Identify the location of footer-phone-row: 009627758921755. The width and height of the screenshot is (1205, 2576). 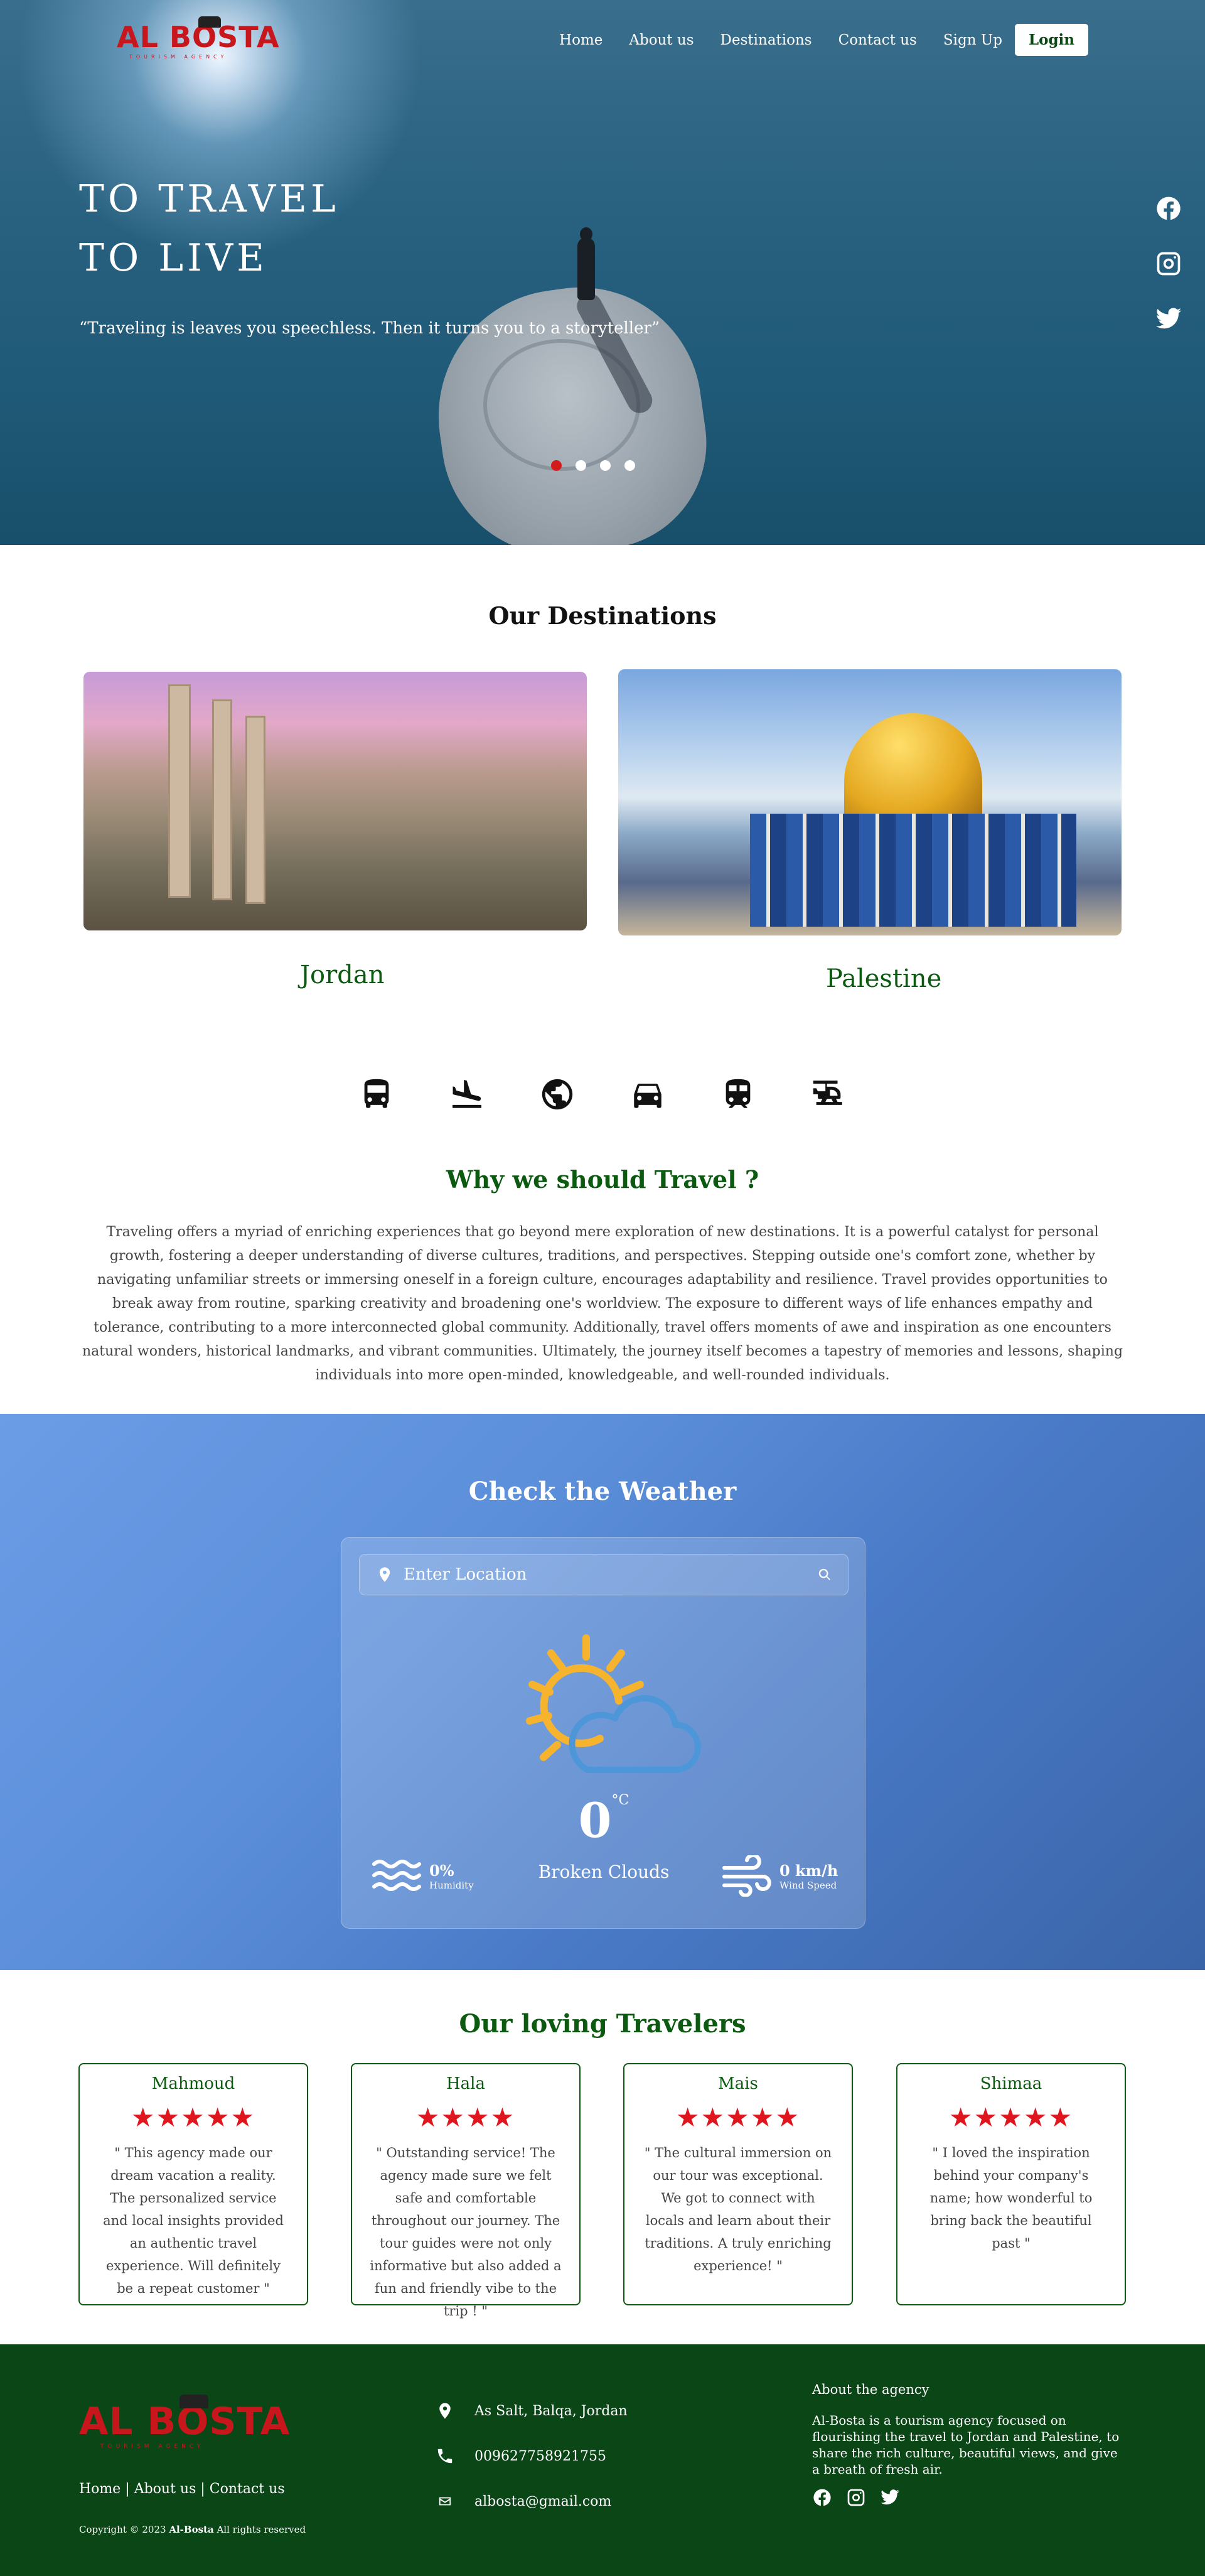
(532, 2456).